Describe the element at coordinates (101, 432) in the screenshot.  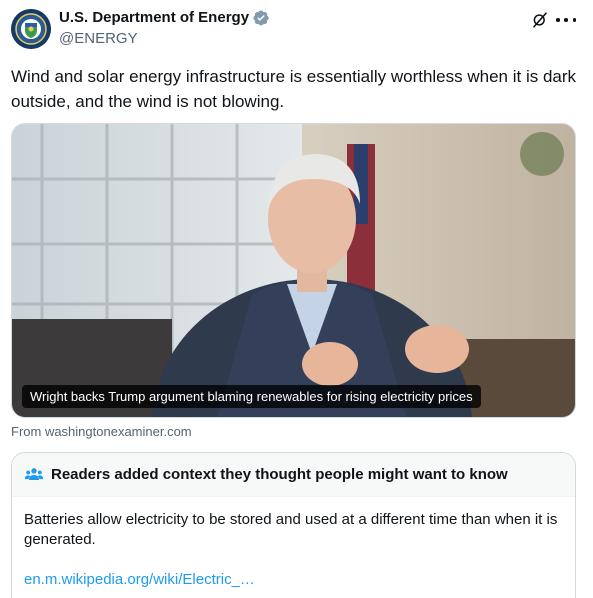
I see `link-source: From washingtonexaminer.com` at that location.